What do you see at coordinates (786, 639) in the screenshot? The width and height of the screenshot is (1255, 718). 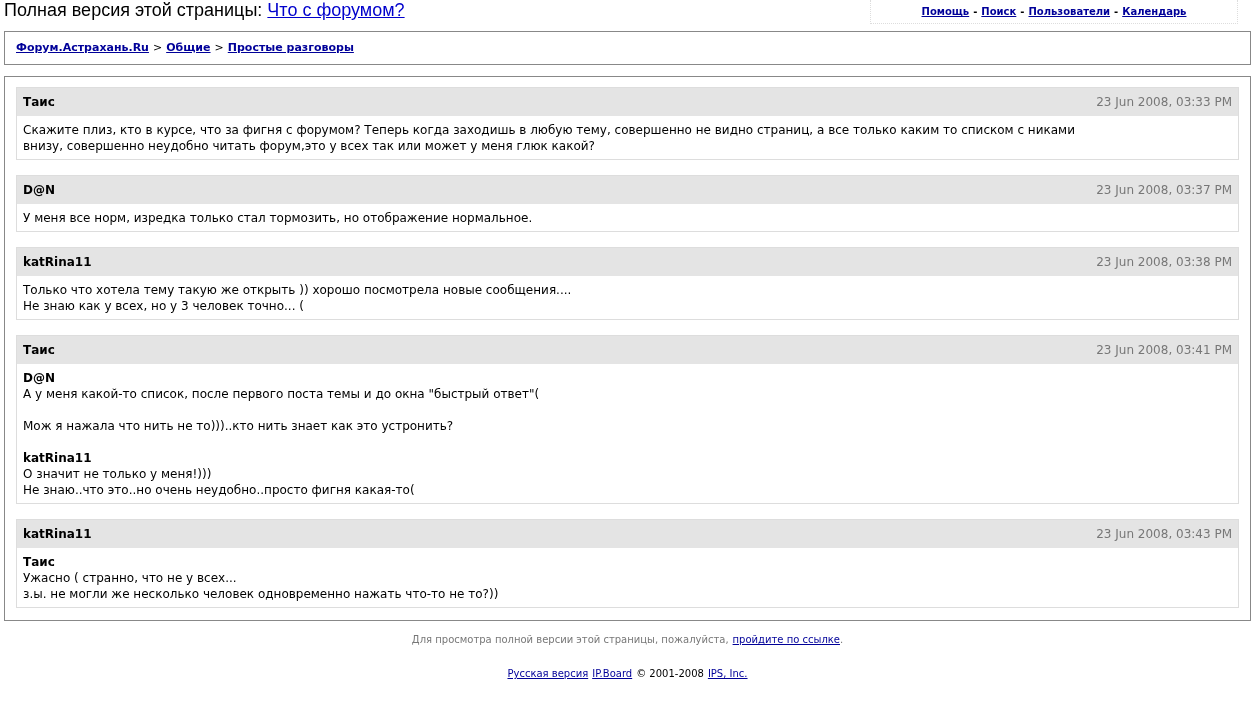 I see `full-version-link: пройдите по ссылке` at bounding box center [786, 639].